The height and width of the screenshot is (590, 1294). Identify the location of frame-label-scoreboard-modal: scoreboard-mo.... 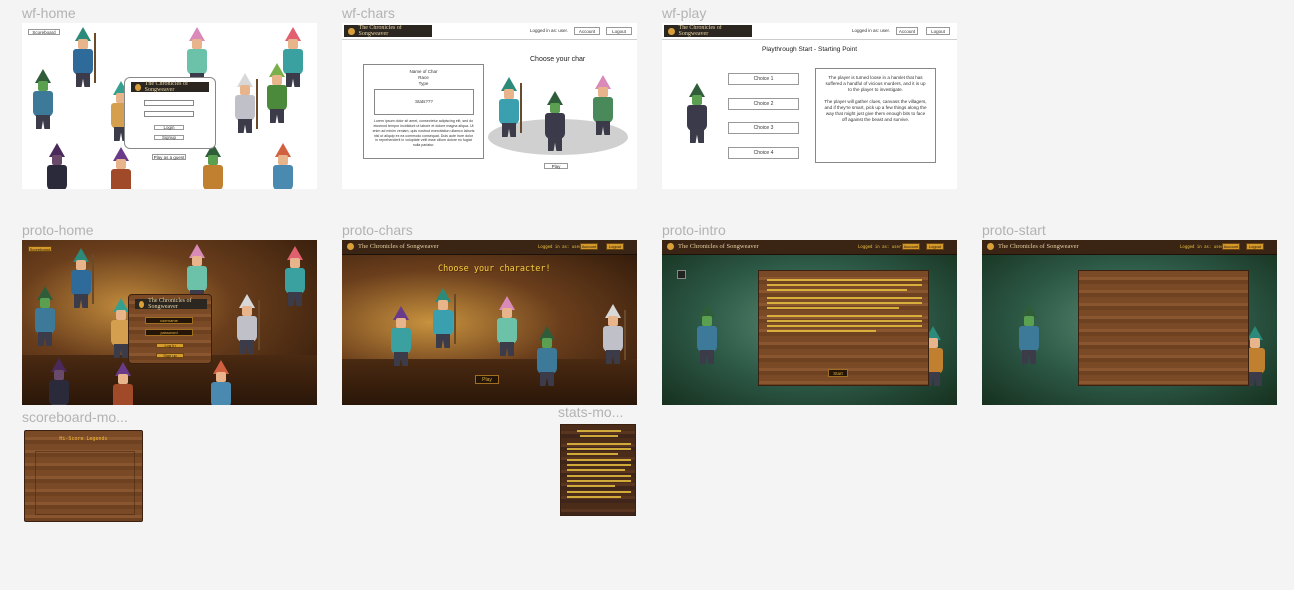
(75, 417).